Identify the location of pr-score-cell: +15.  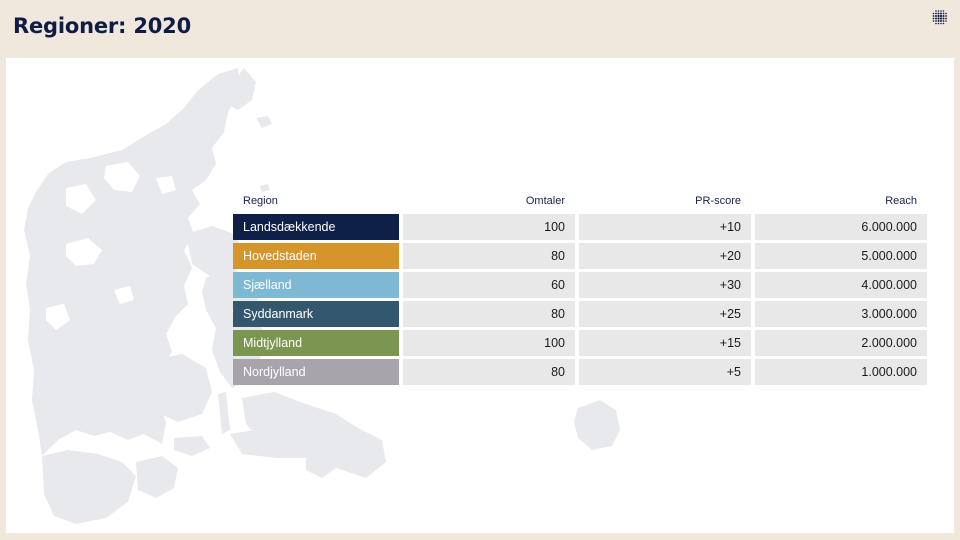
(665, 343).